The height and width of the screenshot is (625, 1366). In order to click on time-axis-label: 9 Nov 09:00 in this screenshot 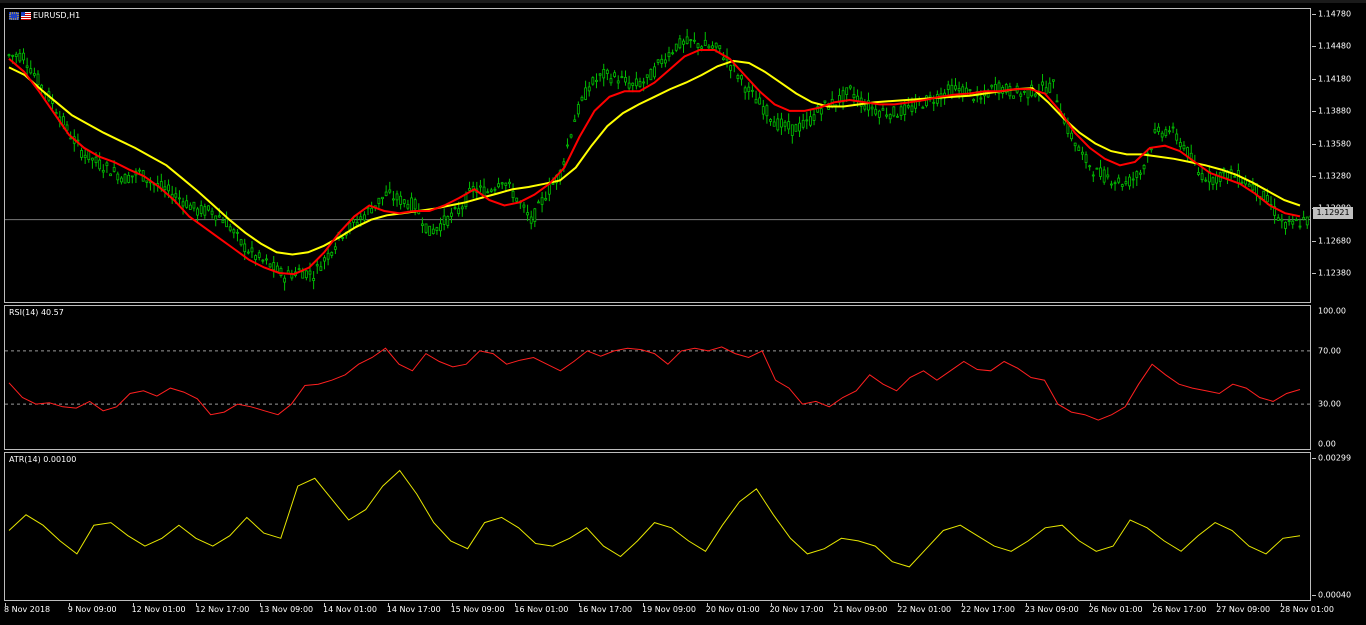, I will do `click(92, 609)`.